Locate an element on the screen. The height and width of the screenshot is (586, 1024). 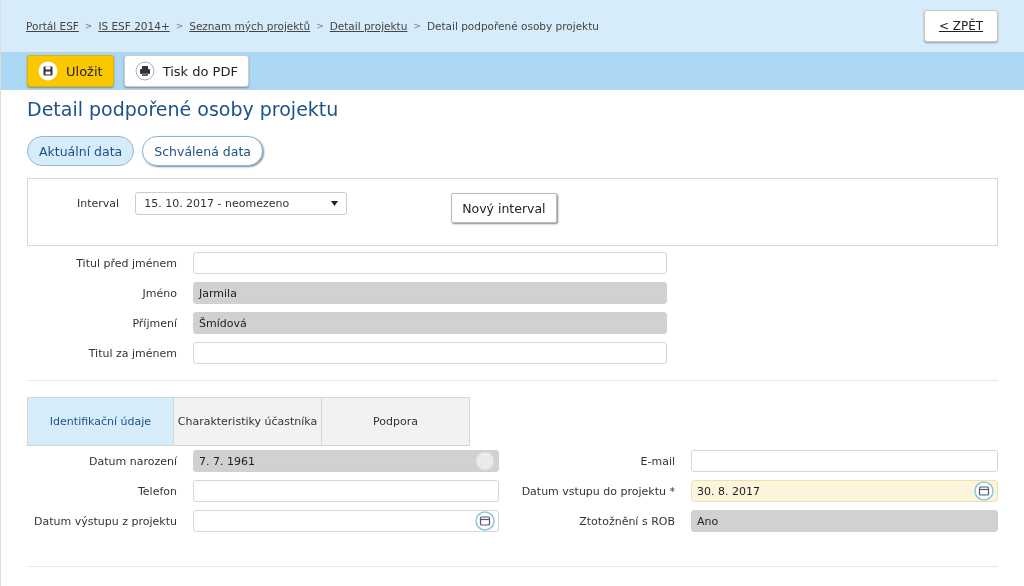
field-label: Datum narození is located at coordinates (132, 461).